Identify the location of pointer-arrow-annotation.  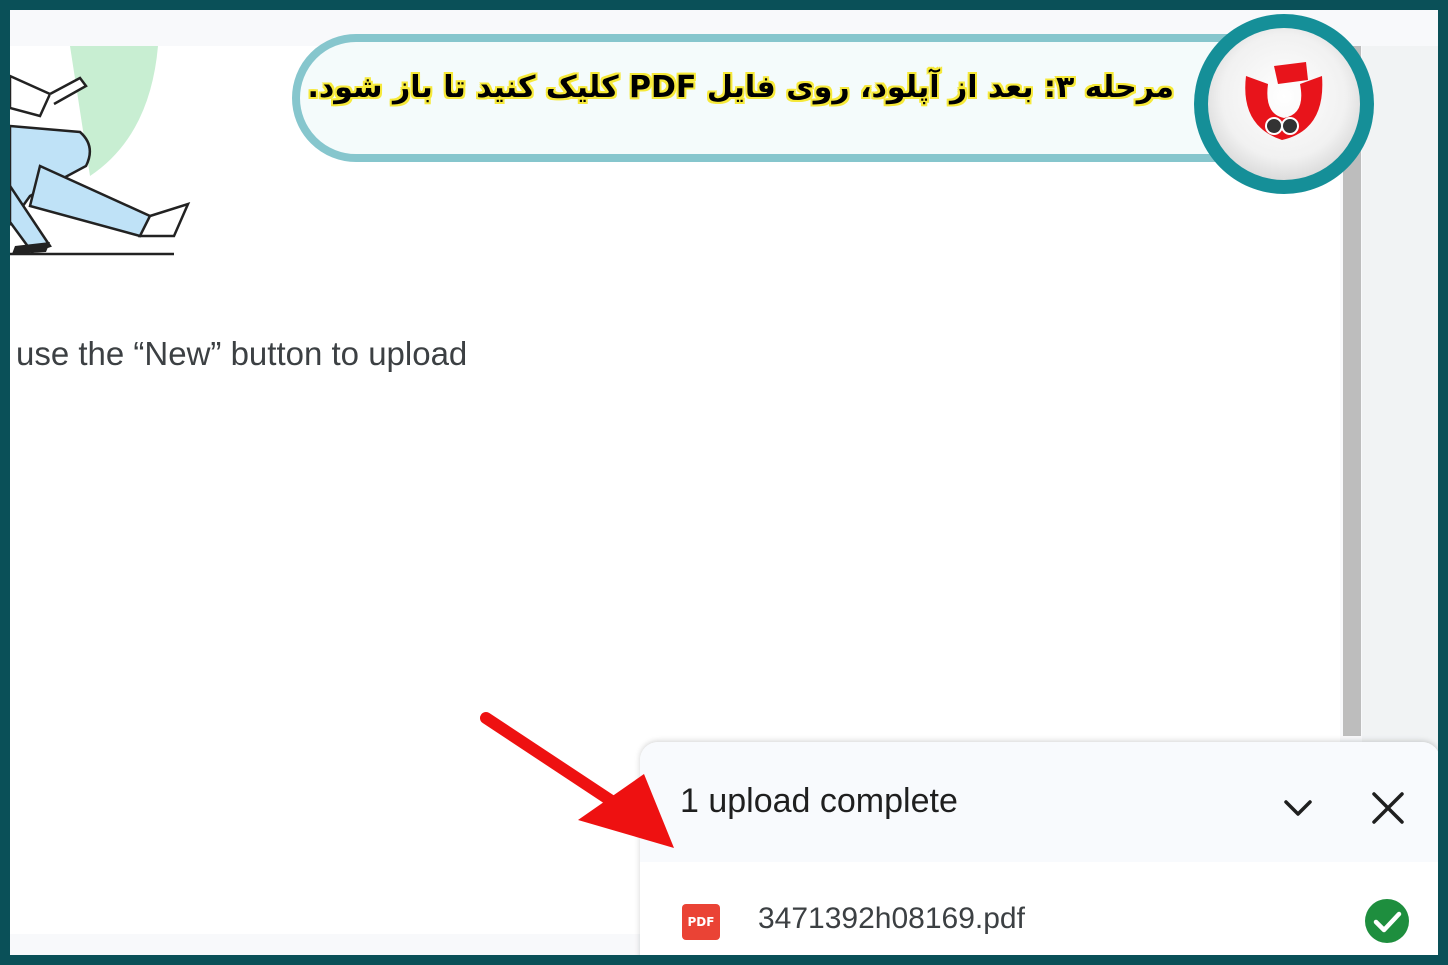
(577, 780).